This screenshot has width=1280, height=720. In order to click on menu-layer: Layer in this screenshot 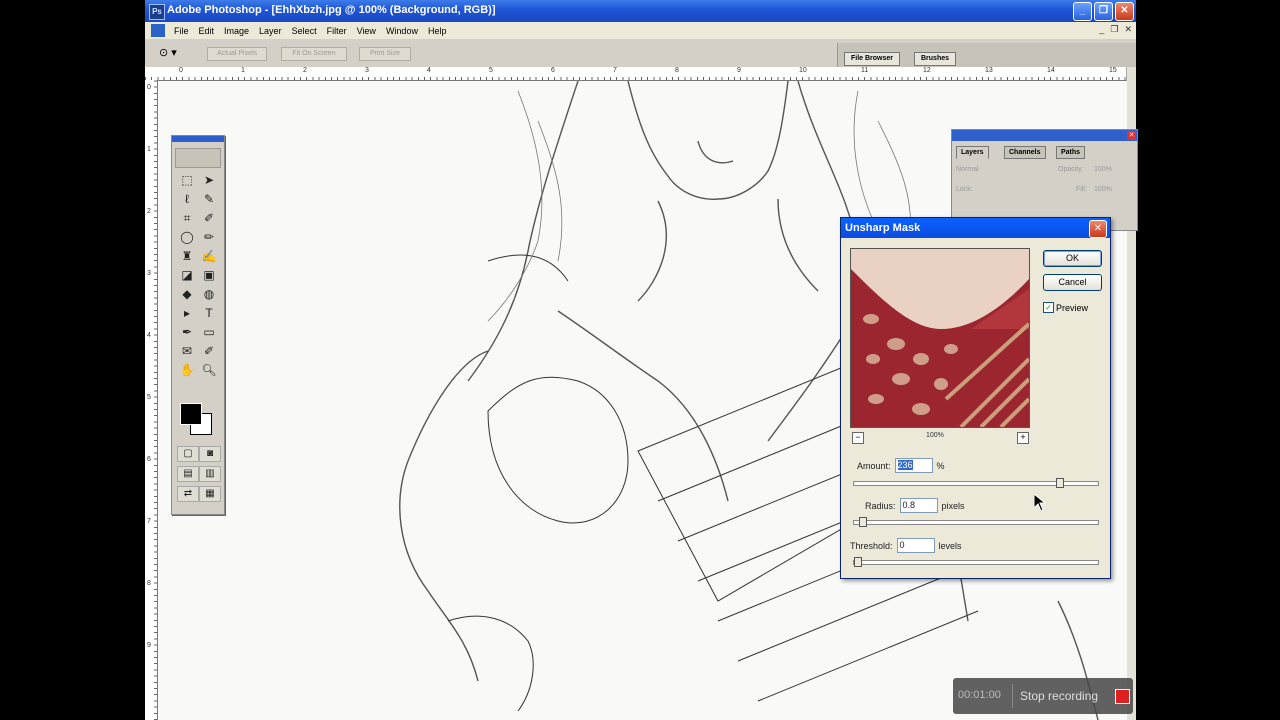, I will do `click(270, 31)`.